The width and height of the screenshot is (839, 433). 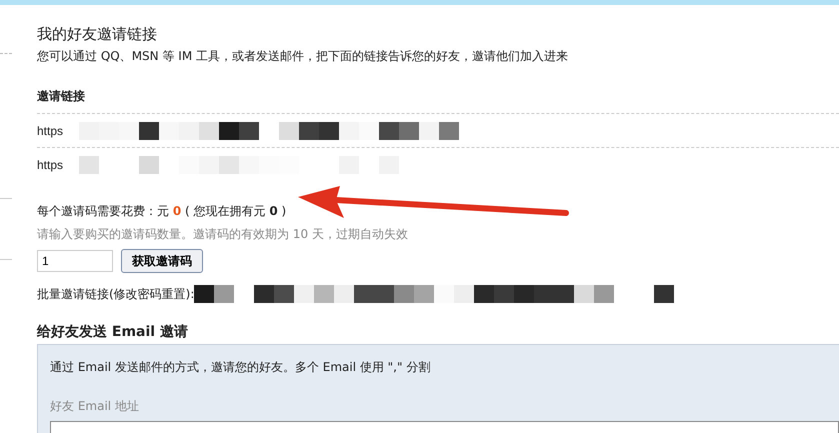 What do you see at coordinates (113, 332) in the screenshot?
I see `section-heading: 给好友发送 Email 邀请` at bounding box center [113, 332].